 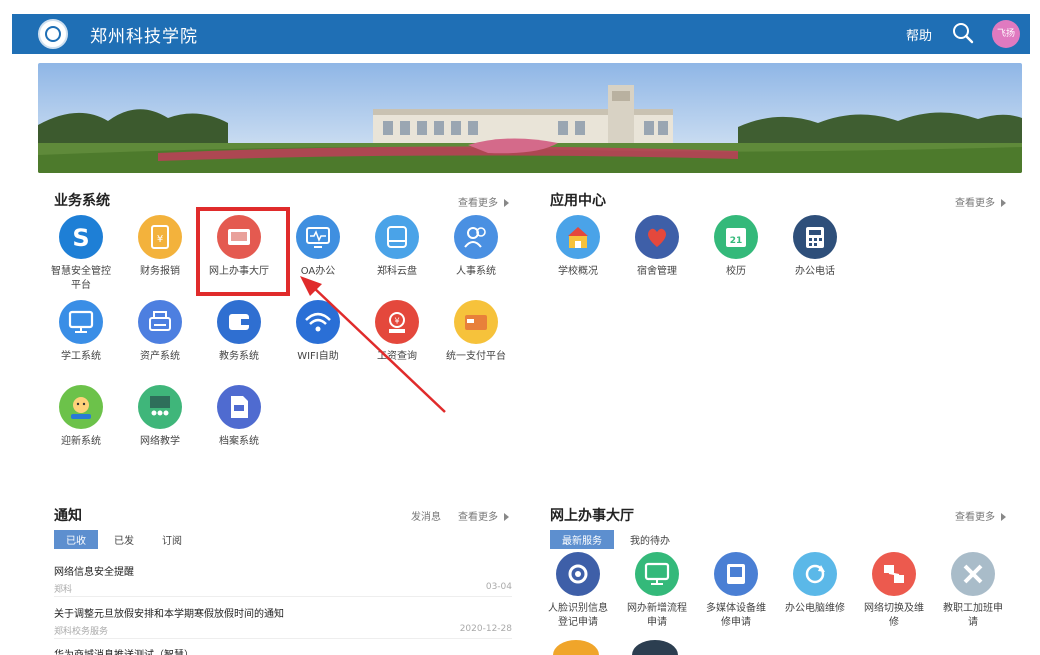 I want to click on notice-item-title: 关于调整元旦放假安排和本学期寒假放假时间的通知, so click(x=169, y=614).